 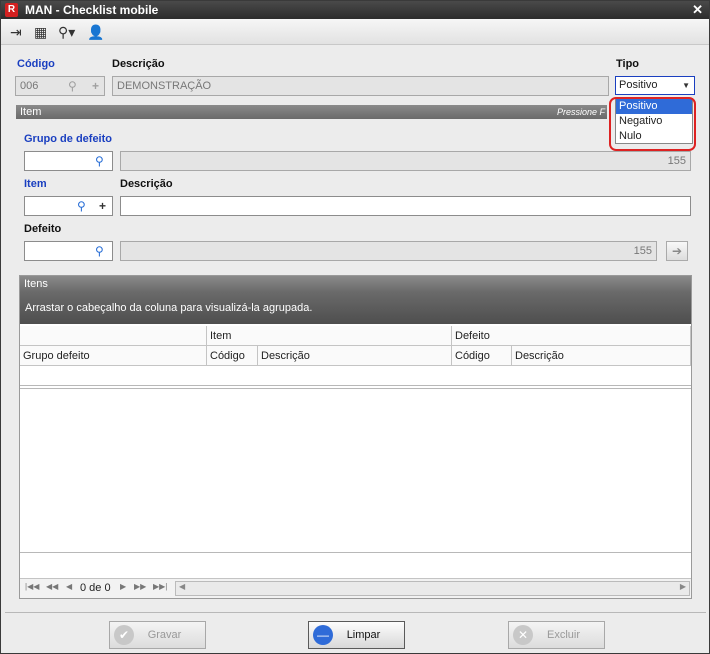 What do you see at coordinates (580, 112) in the screenshot?
I see `shortcut-hint: Pressione F` at bounding box center [580, 112].